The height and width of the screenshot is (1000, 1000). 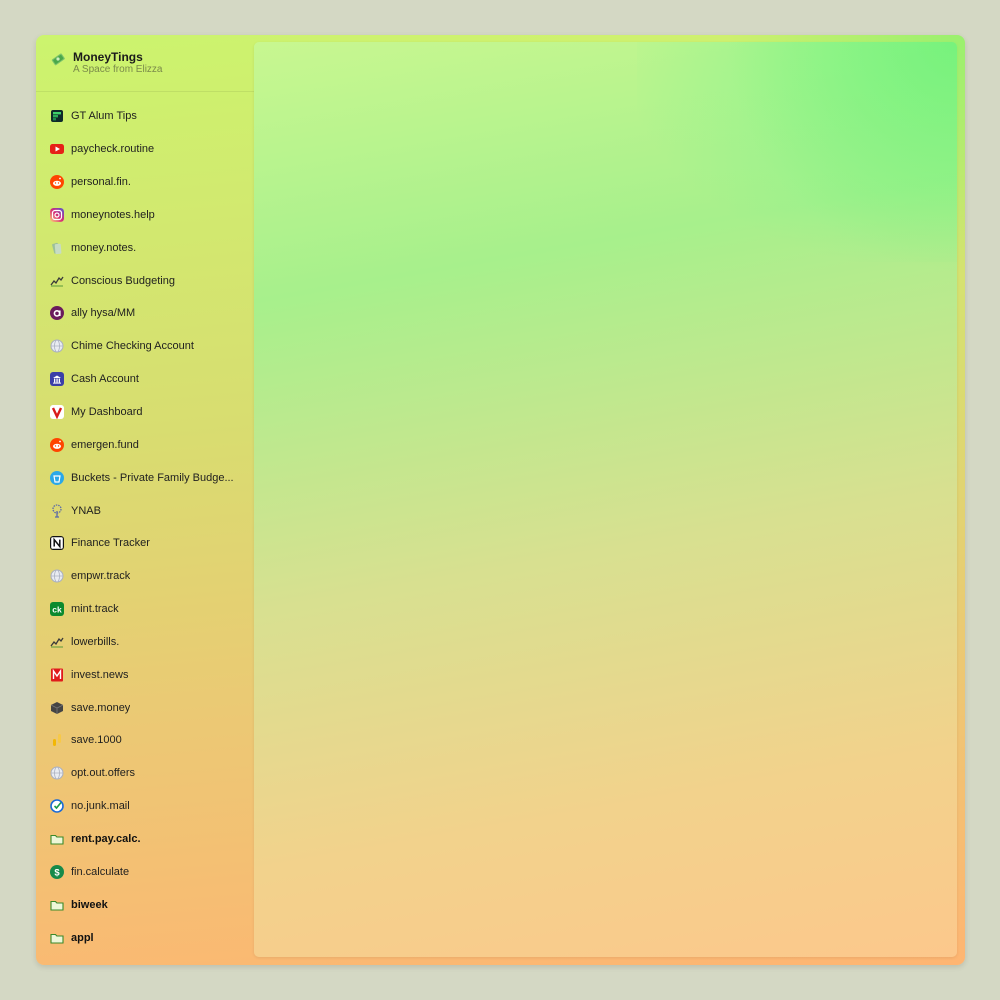 I want to click on sidebar-item-rent-pay-calc: rent.pay.calc., so click(x=145, y=839).